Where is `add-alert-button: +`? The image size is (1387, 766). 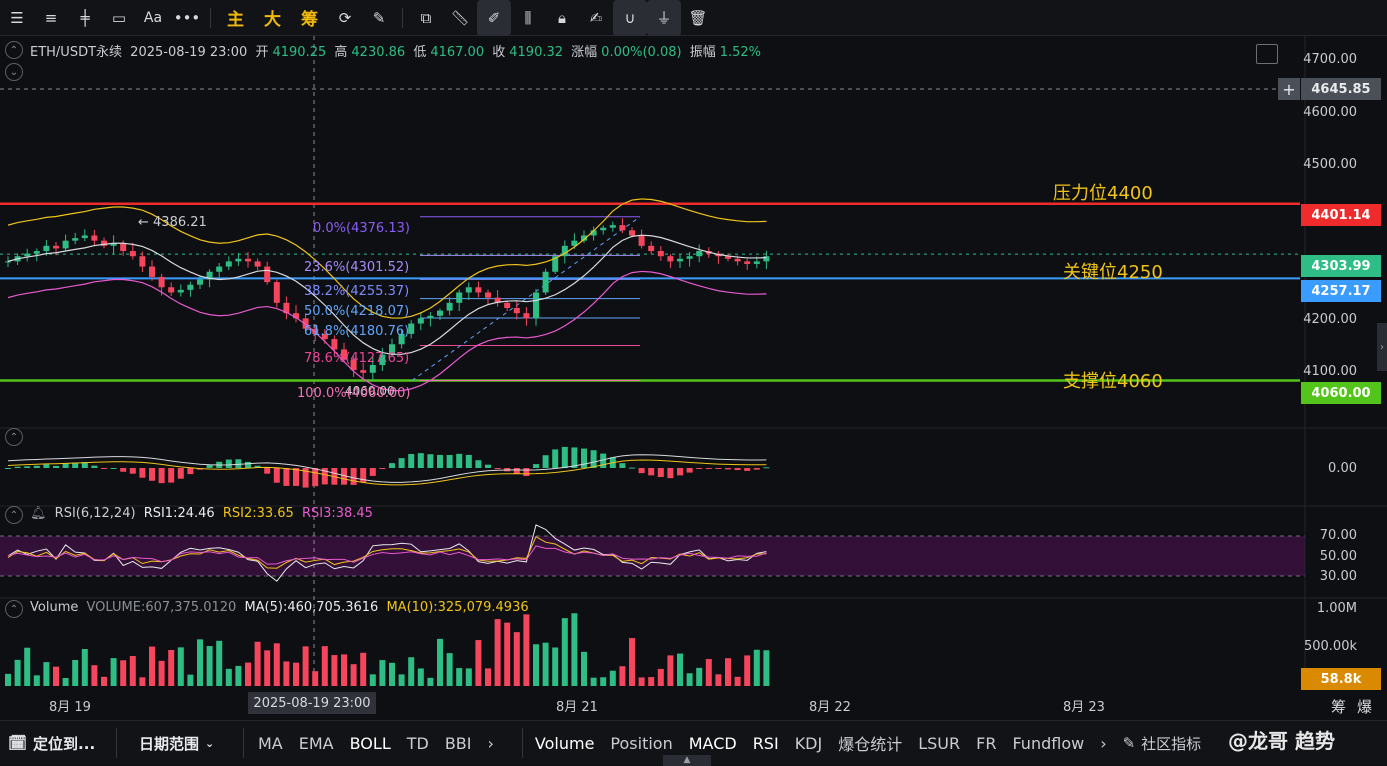 add-alert-button: + is located at coordinates (1289, 89).